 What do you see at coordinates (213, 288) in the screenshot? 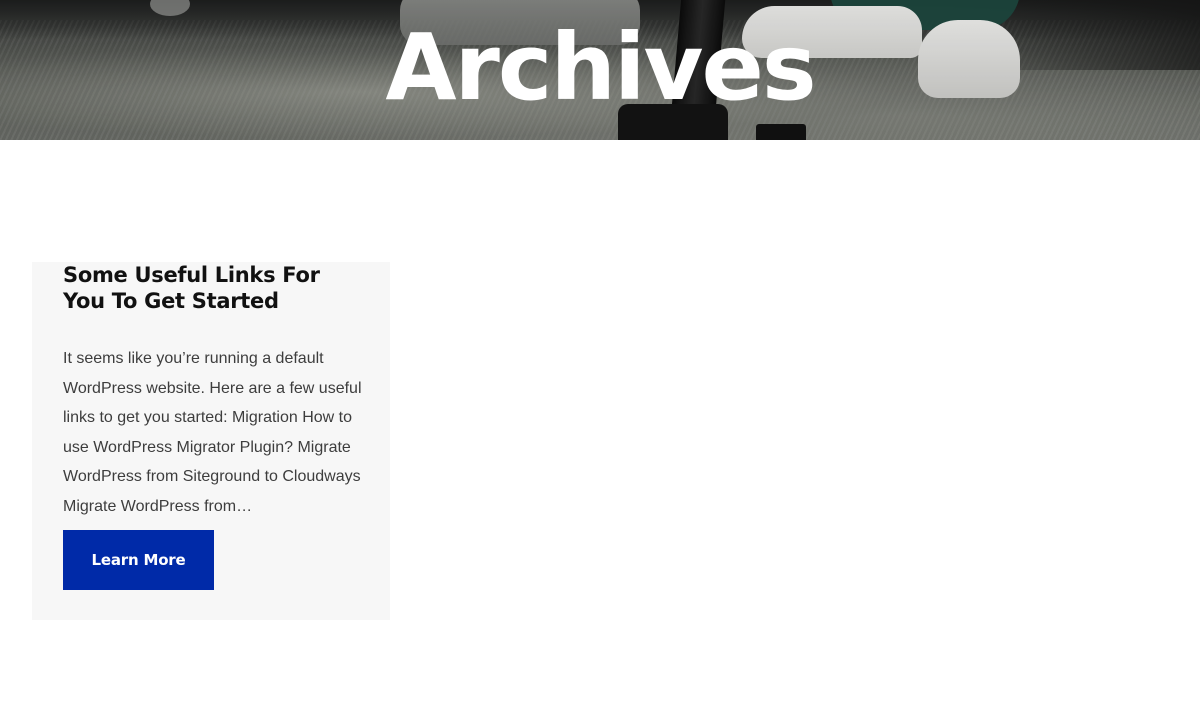
I see `post-title: Some Useful Links For You To Get Started` at bounding box center [213, 288].